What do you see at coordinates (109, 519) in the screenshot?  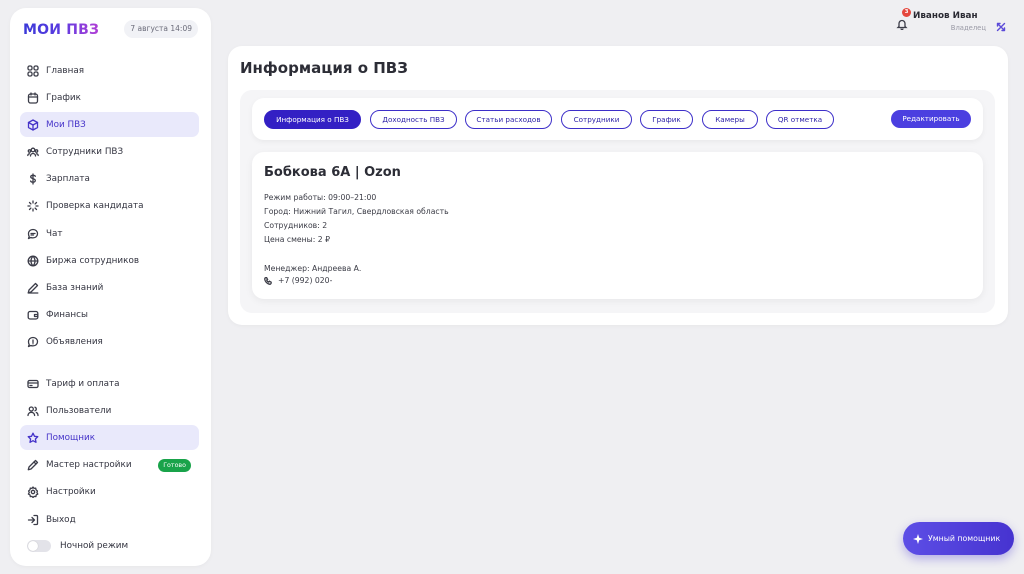 I see `sidebar-item-logout: Выход` at bounding box center [109, 519].